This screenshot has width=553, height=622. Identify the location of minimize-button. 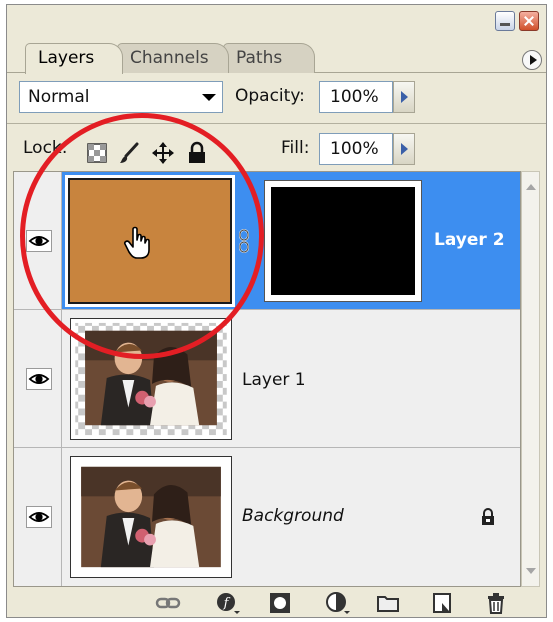
(505, 21).